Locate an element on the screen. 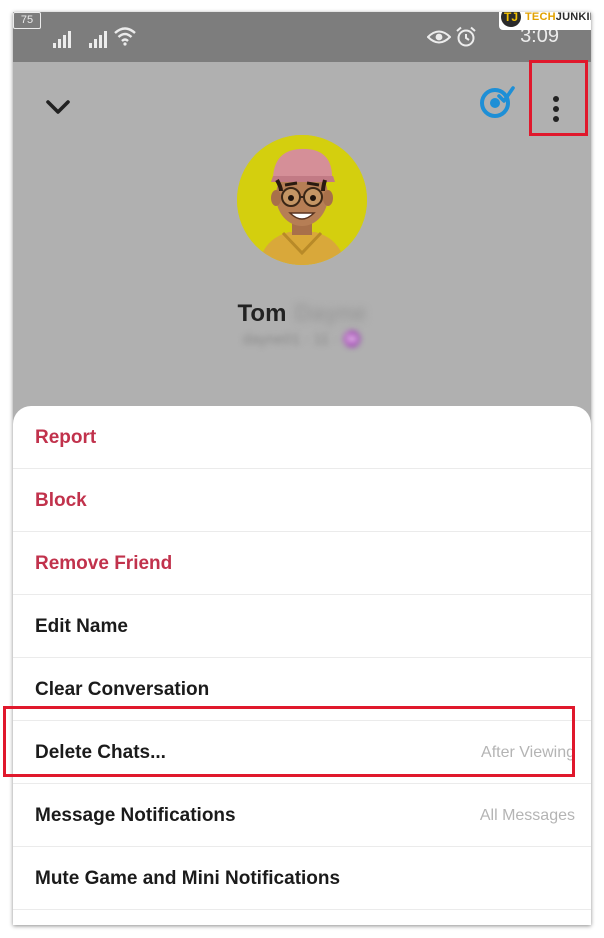 The width and height of the screenshot is (604, 938). menu-item-report: Report is located at coordinates (302, 437).